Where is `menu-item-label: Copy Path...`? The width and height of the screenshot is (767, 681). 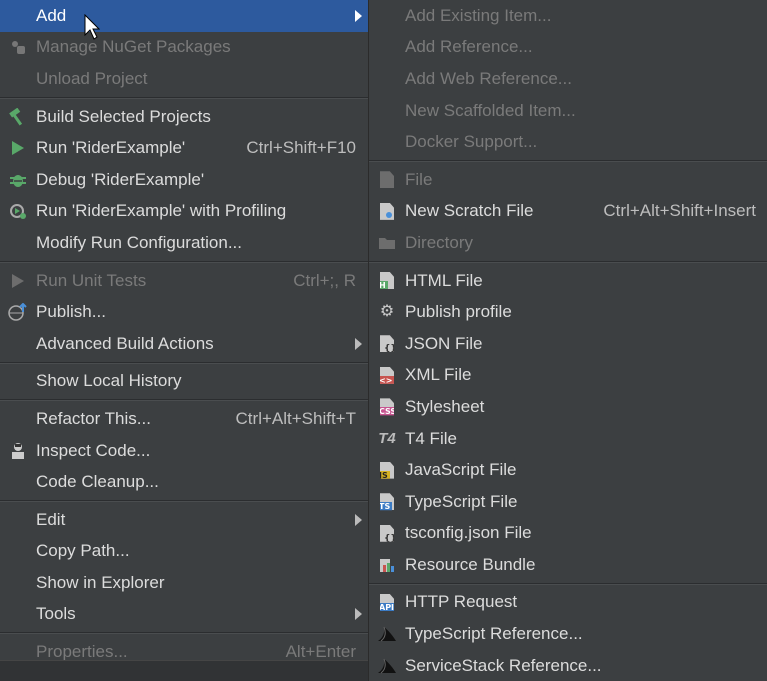
menu-item-label: Copy Path... is located at coordinates (83, 551).